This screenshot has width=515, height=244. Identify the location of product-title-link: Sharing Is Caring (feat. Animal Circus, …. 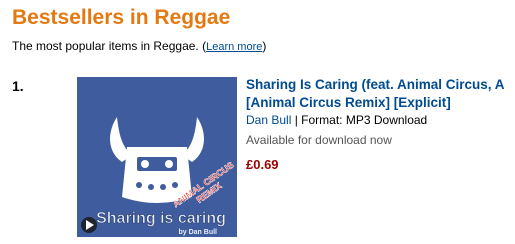
(380, 94).